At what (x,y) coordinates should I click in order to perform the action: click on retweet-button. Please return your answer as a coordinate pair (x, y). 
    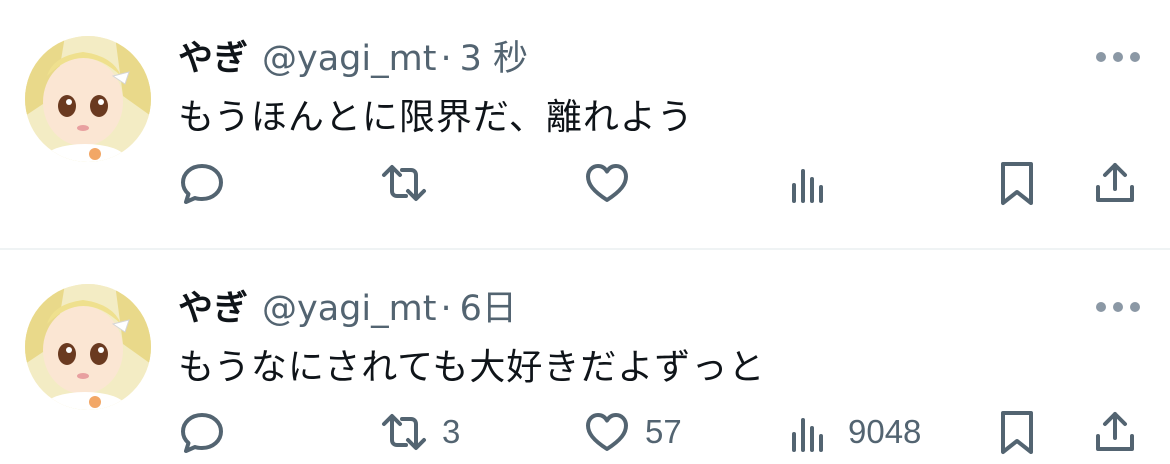
    Looking at the image, I should click on (411, 183).